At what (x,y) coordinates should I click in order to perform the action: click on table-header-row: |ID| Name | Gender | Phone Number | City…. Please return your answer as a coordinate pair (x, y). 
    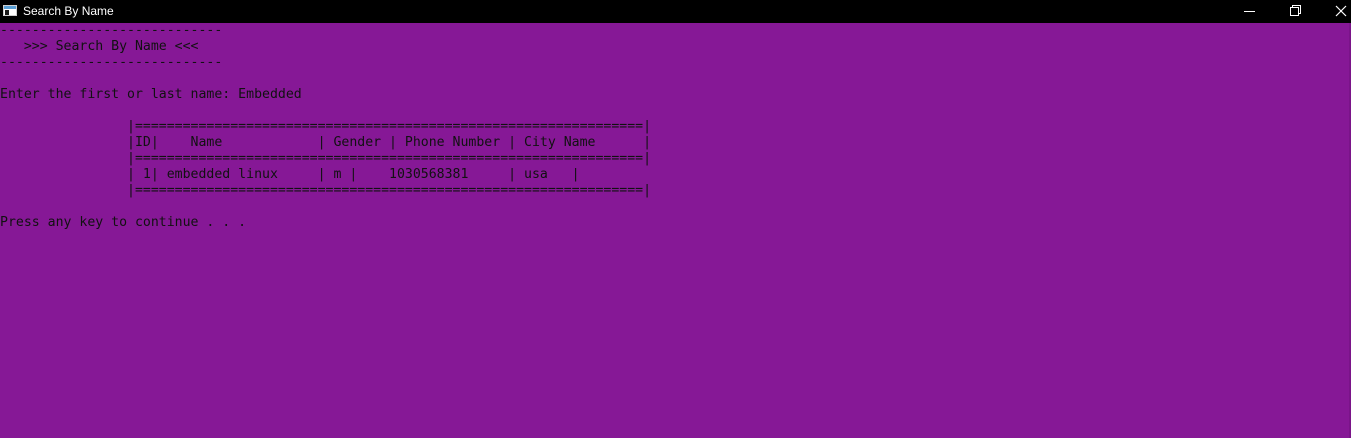
    Looking at the image, I should click on (326, 142).